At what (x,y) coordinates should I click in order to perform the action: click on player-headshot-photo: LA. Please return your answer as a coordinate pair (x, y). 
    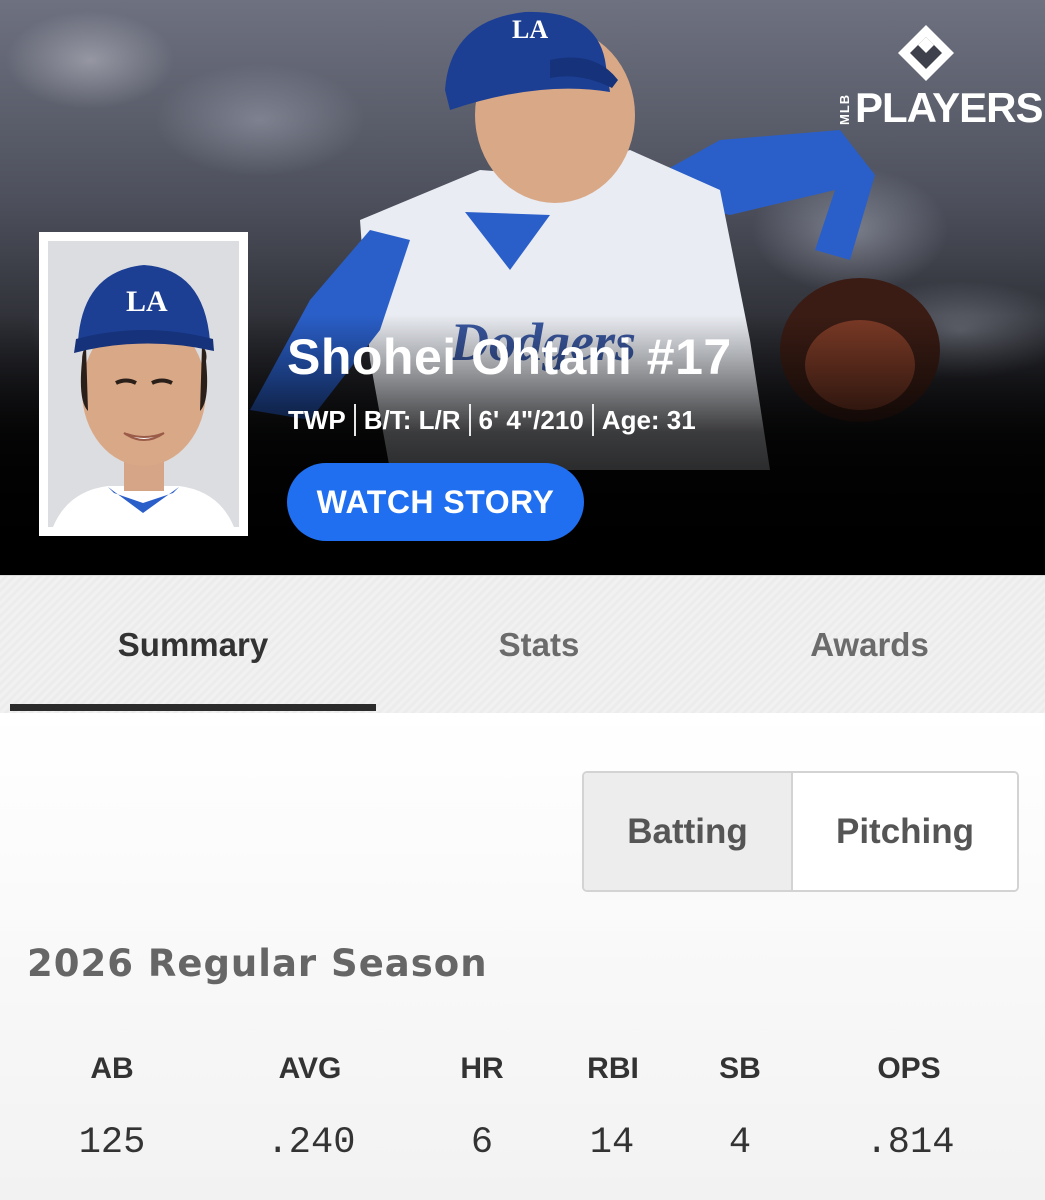
    Looking at the image, I should click on (143, 384).